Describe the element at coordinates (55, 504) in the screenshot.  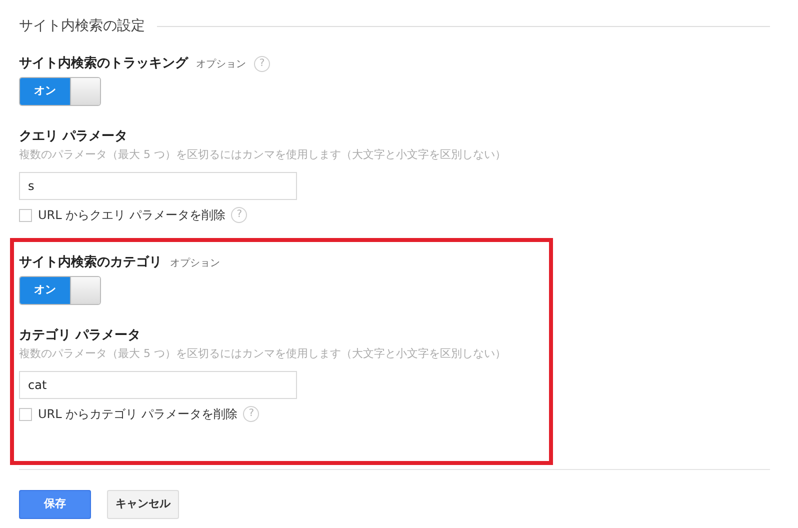
I see `save-button: 保存` at that location.